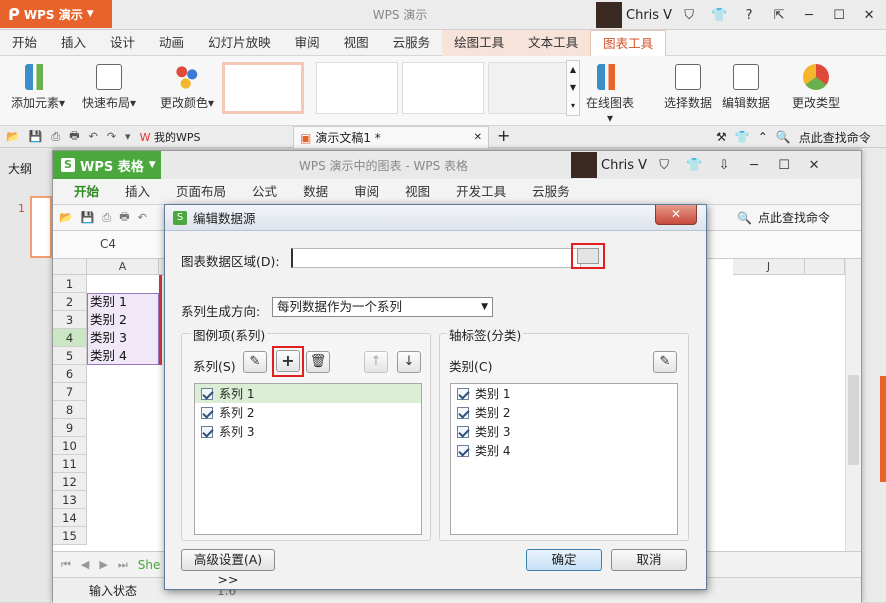 This screenshot has height=603, width=886. I want to click on cancel-button: 取消, so click(649, 560).